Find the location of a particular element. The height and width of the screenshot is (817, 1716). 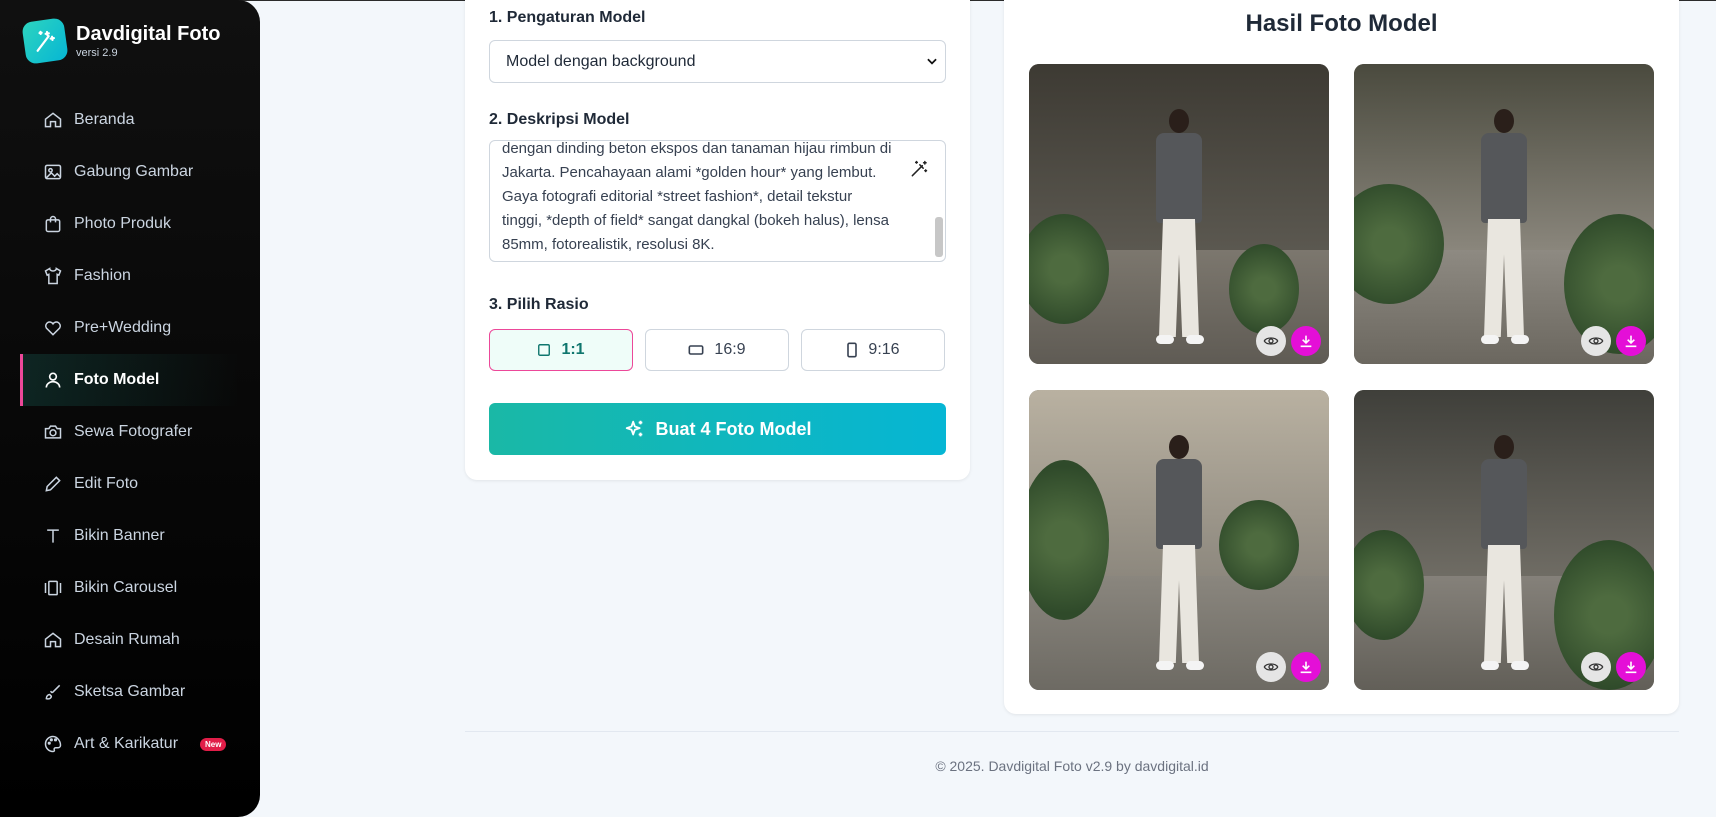

ratio-option-16-9: 16:9 is located at coordinates (717, 350).